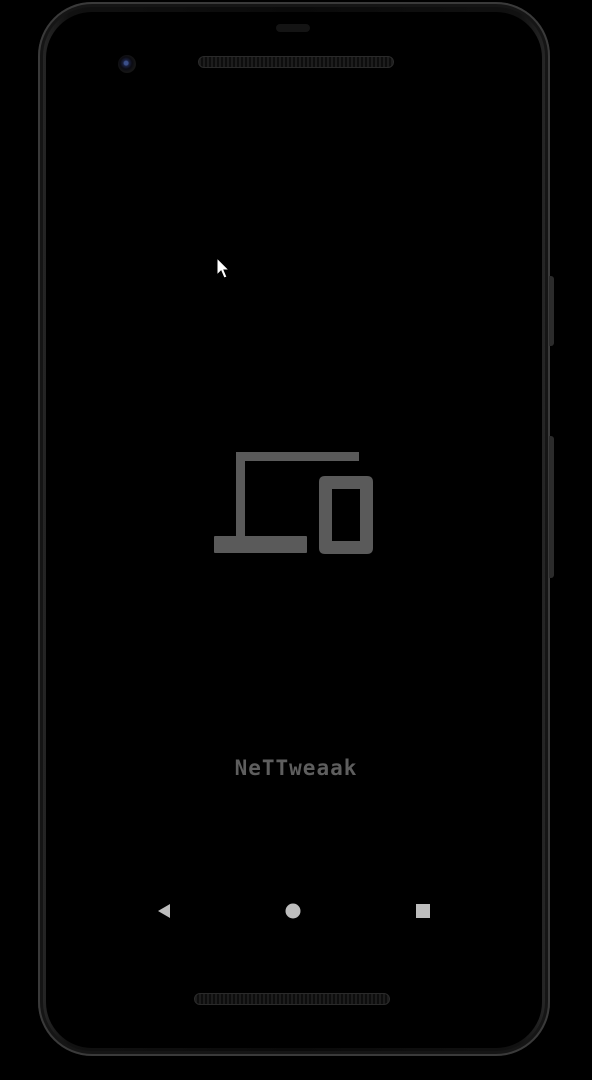 The height and width of the screenshot is (1080, 592). What do you see at coordinates (296, 768) in the screenshot?
I see `app-name-label: NeTTweaak` at bounding box center [296, 768].